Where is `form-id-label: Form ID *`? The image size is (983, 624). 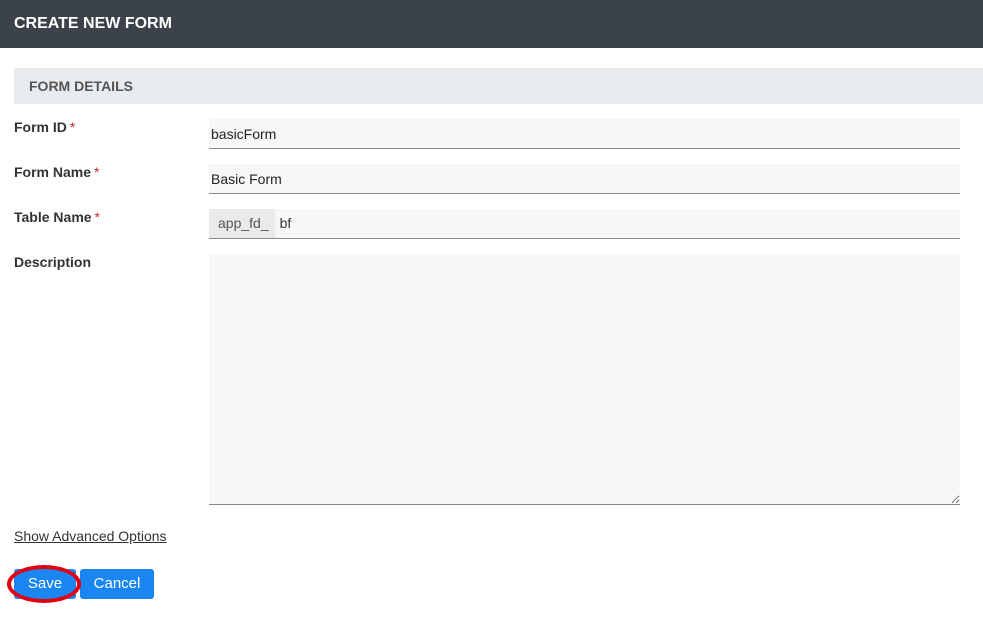
form-id-label: Form ID * is located at coordinates (44, 127).